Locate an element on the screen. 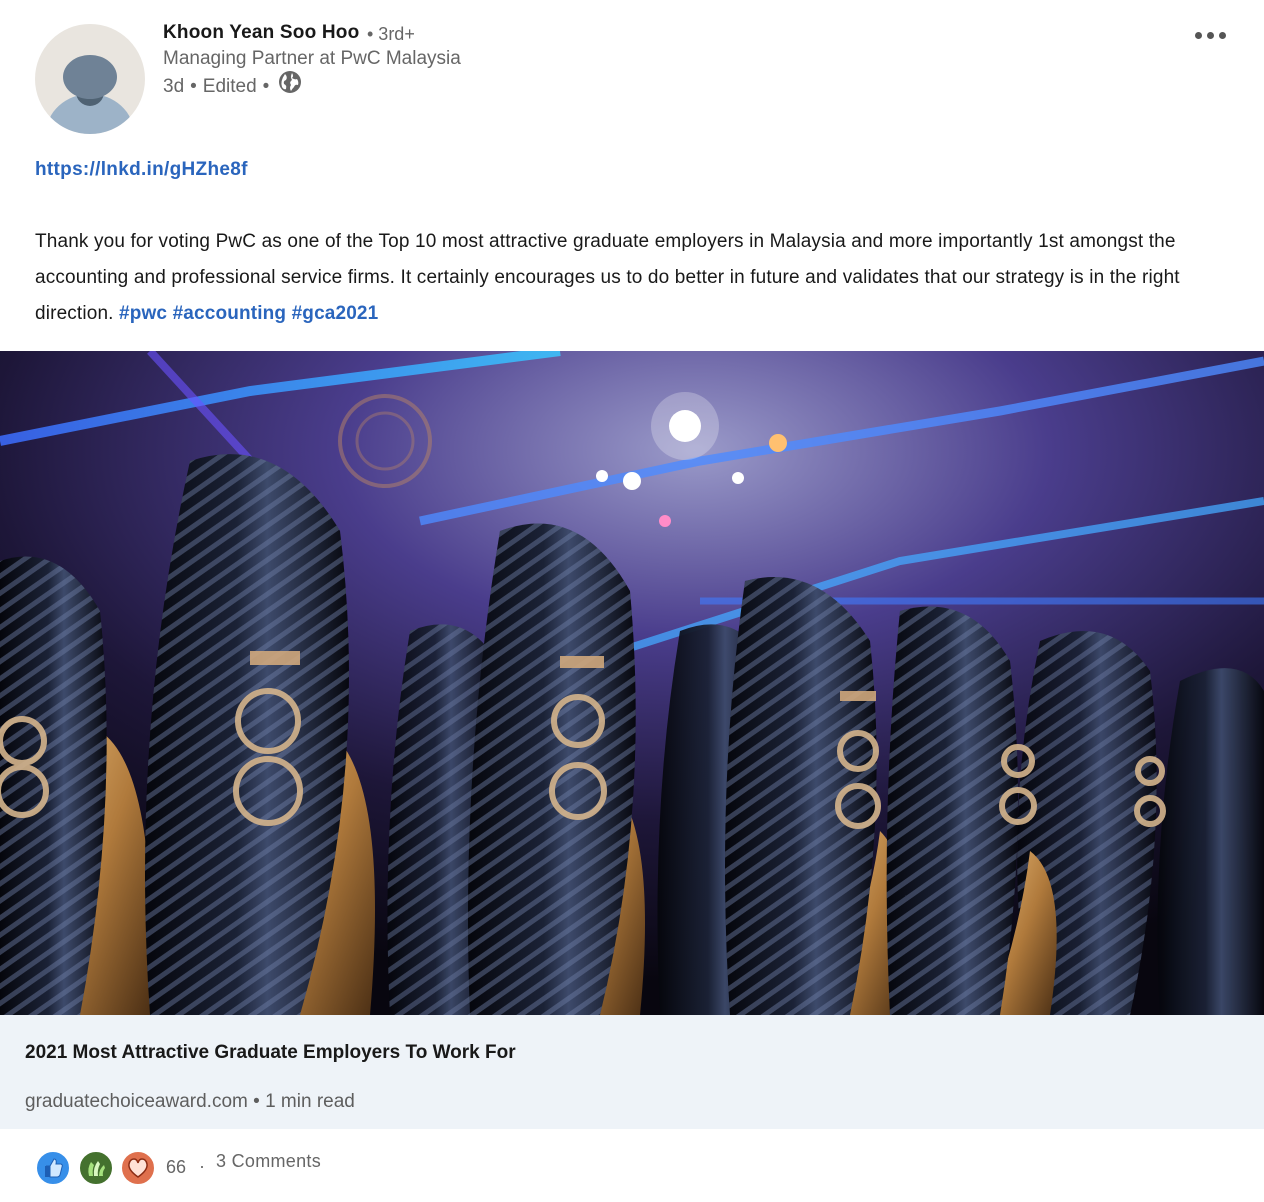  article-source: graduatechoiceaward.com • 1 min read is located at coordinates (190, 1101).